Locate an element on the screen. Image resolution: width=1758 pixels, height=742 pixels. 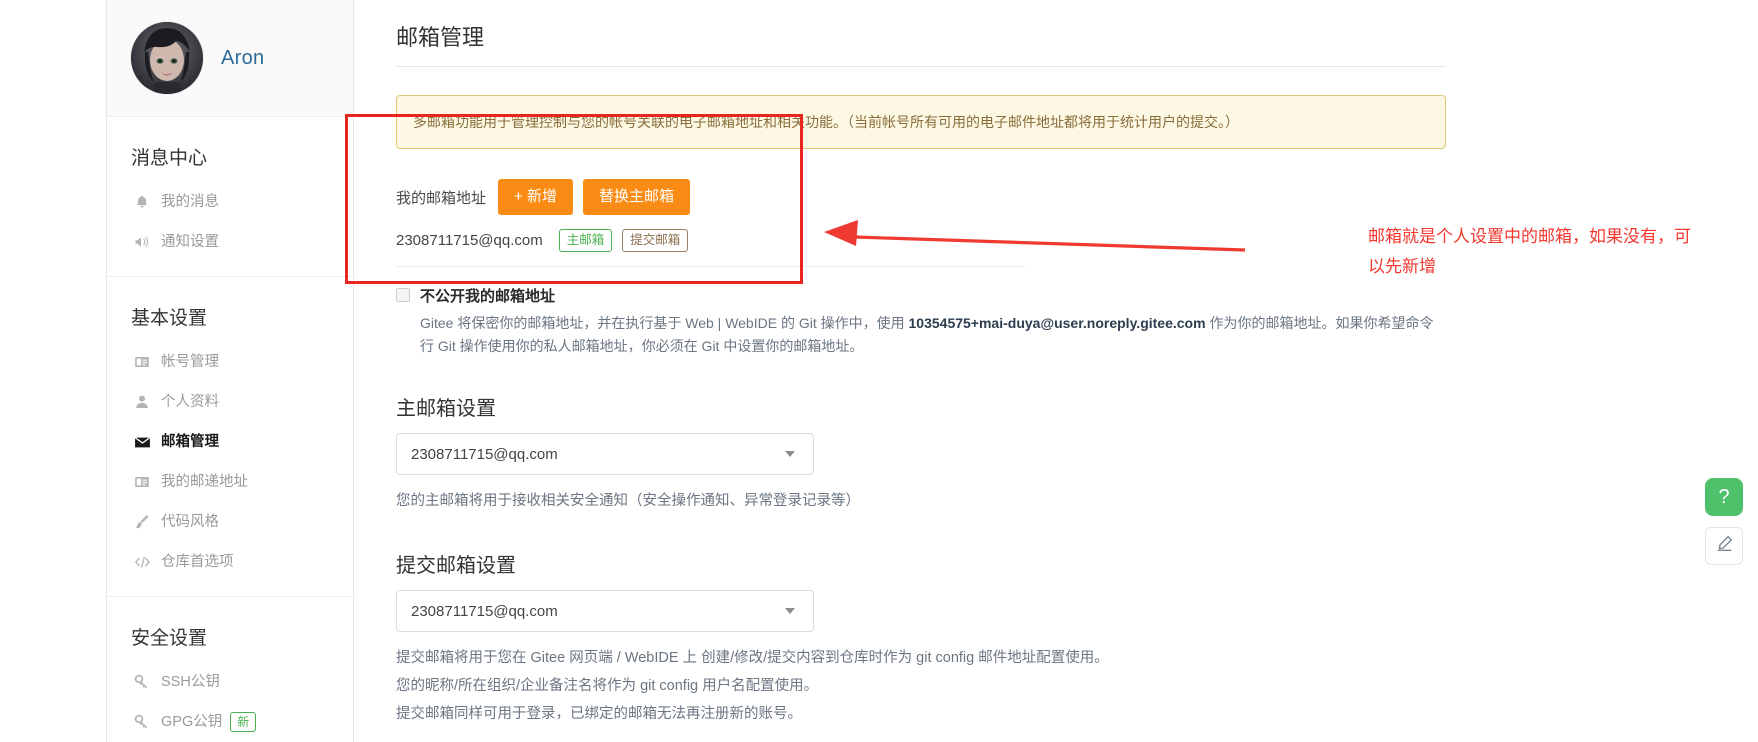
sidebar-item-mailing-address: 我的邮递地址 is located at coordinates (230, 482).